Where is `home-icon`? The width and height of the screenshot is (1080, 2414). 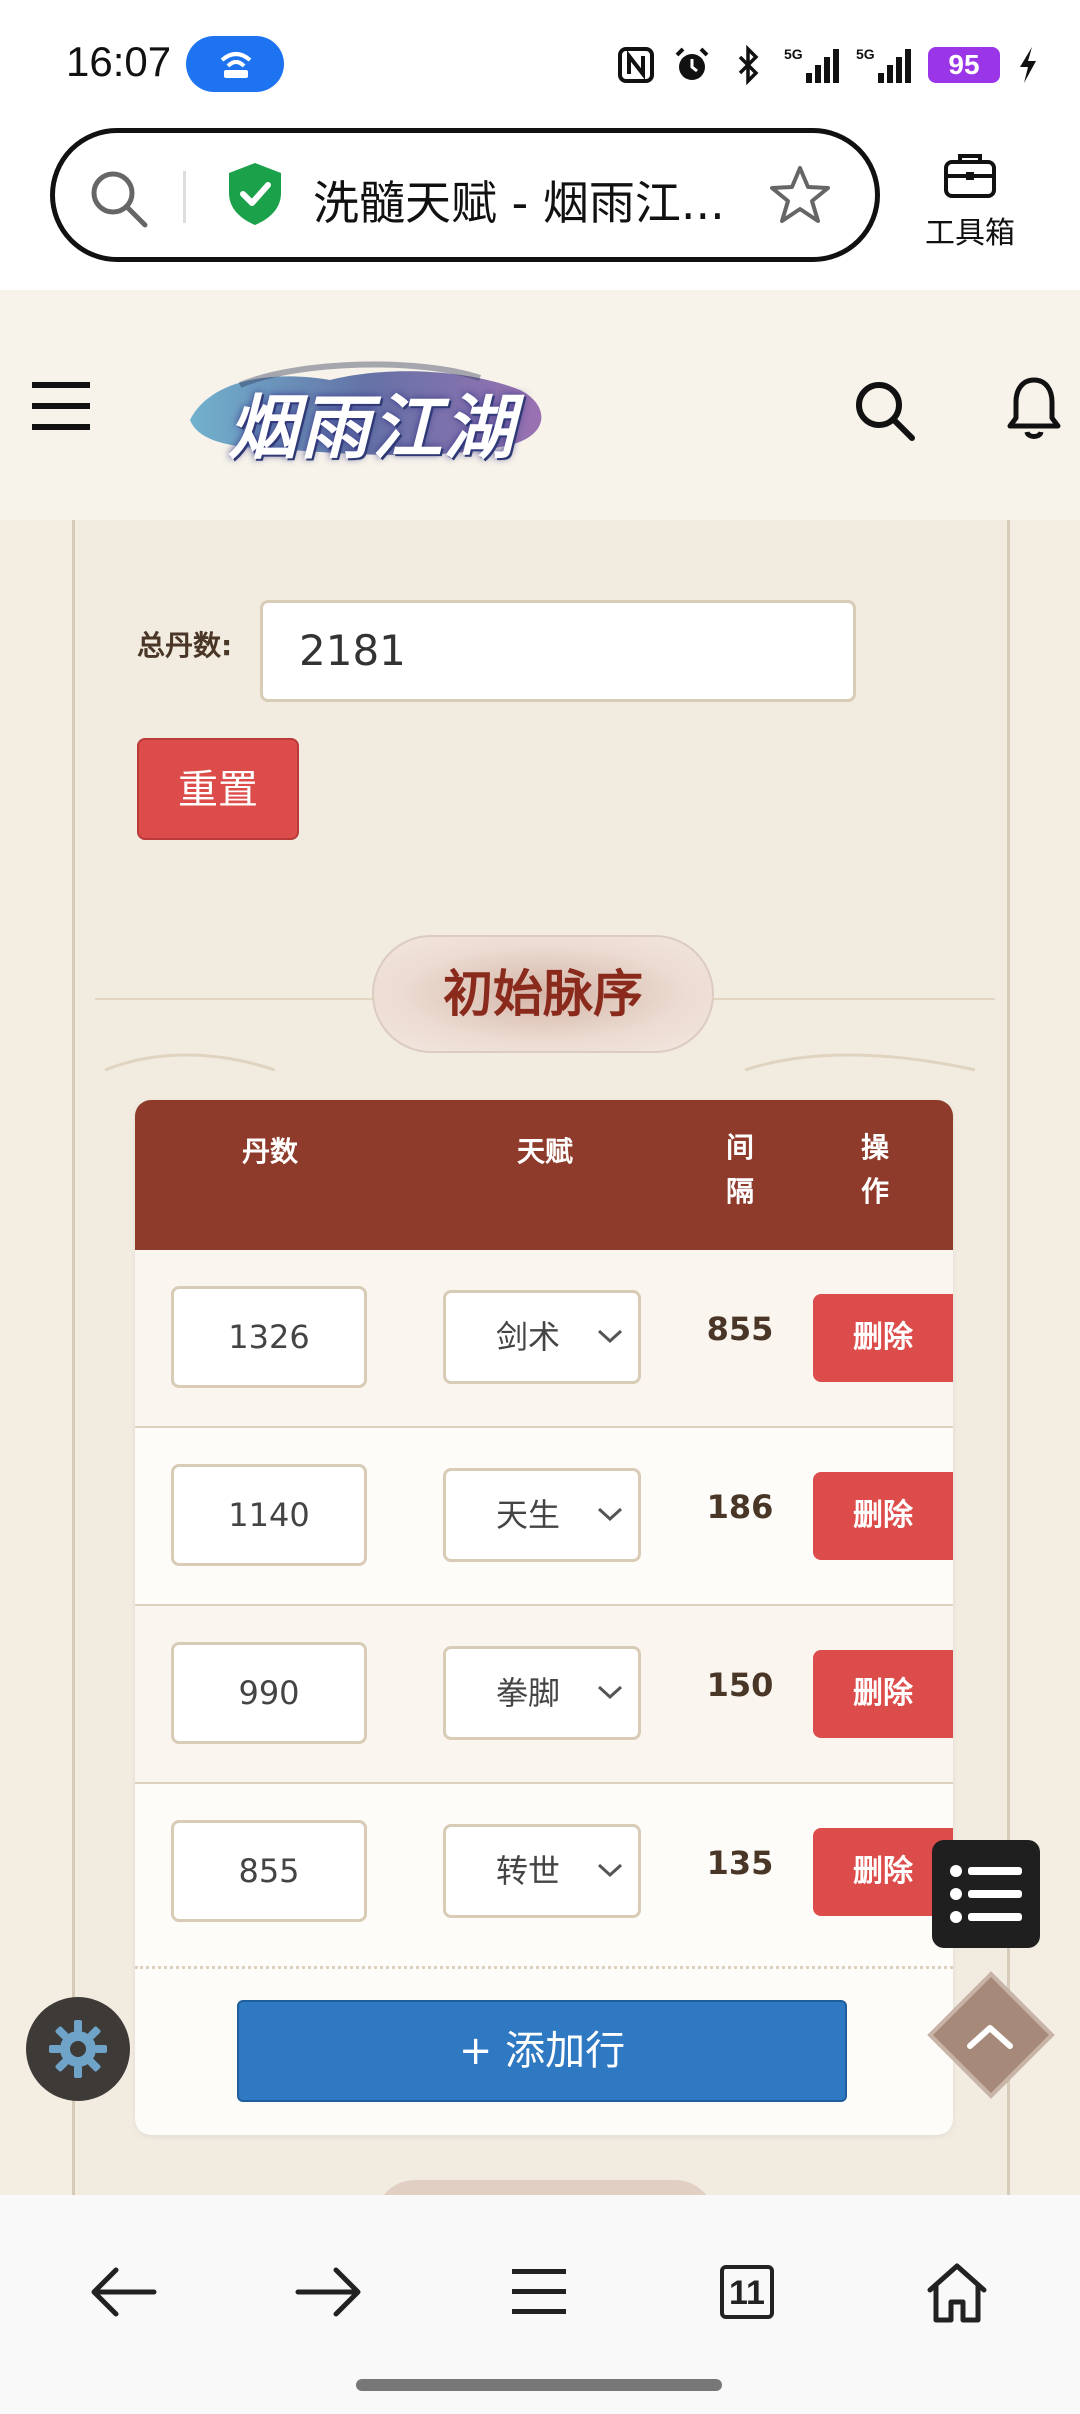 home-icon is located at coordinates (957, 2293).